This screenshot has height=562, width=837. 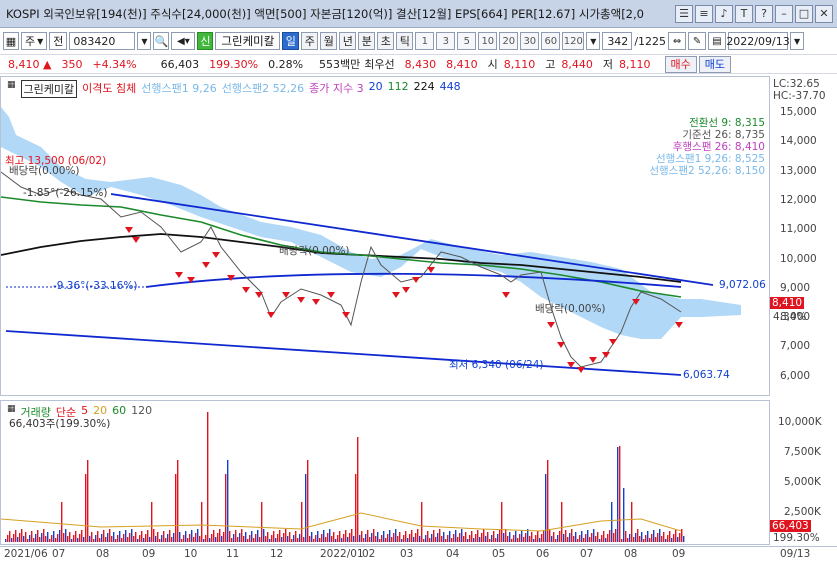 I want to click on date-dropdown-icon: ▼, so click(x=797, y=41).